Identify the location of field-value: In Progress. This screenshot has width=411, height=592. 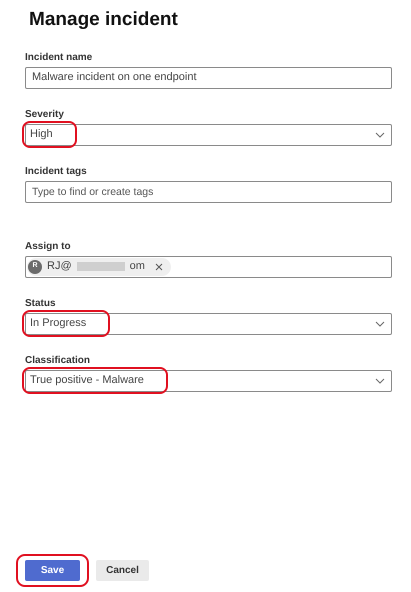
(58, 324).